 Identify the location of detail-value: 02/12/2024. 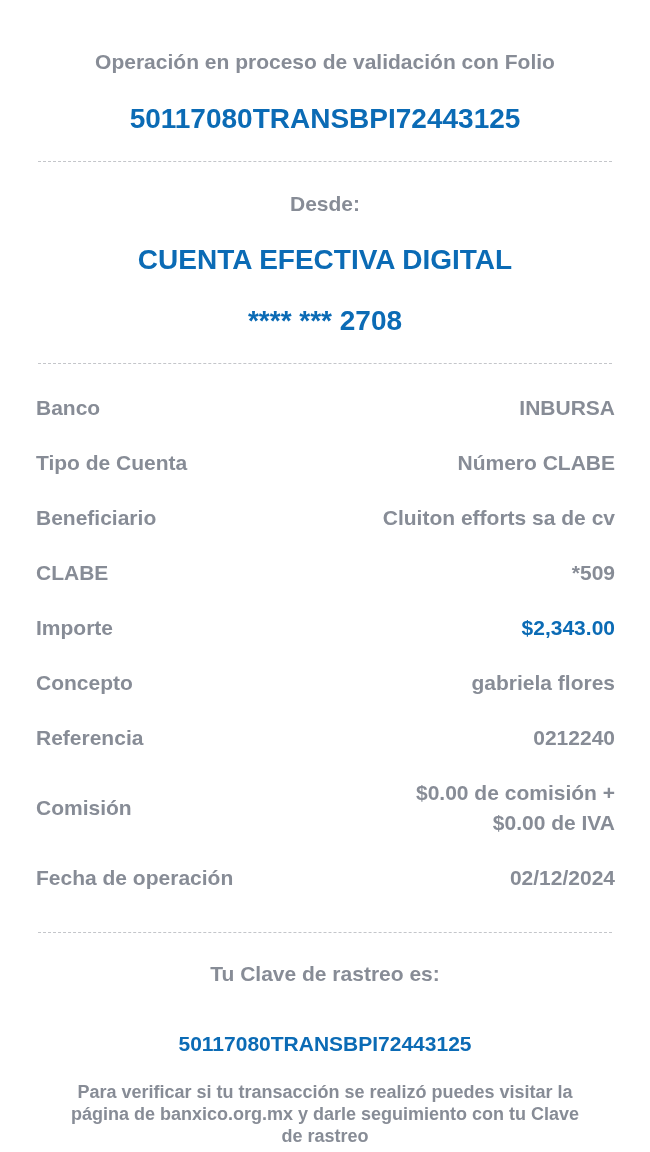
(562, 878).